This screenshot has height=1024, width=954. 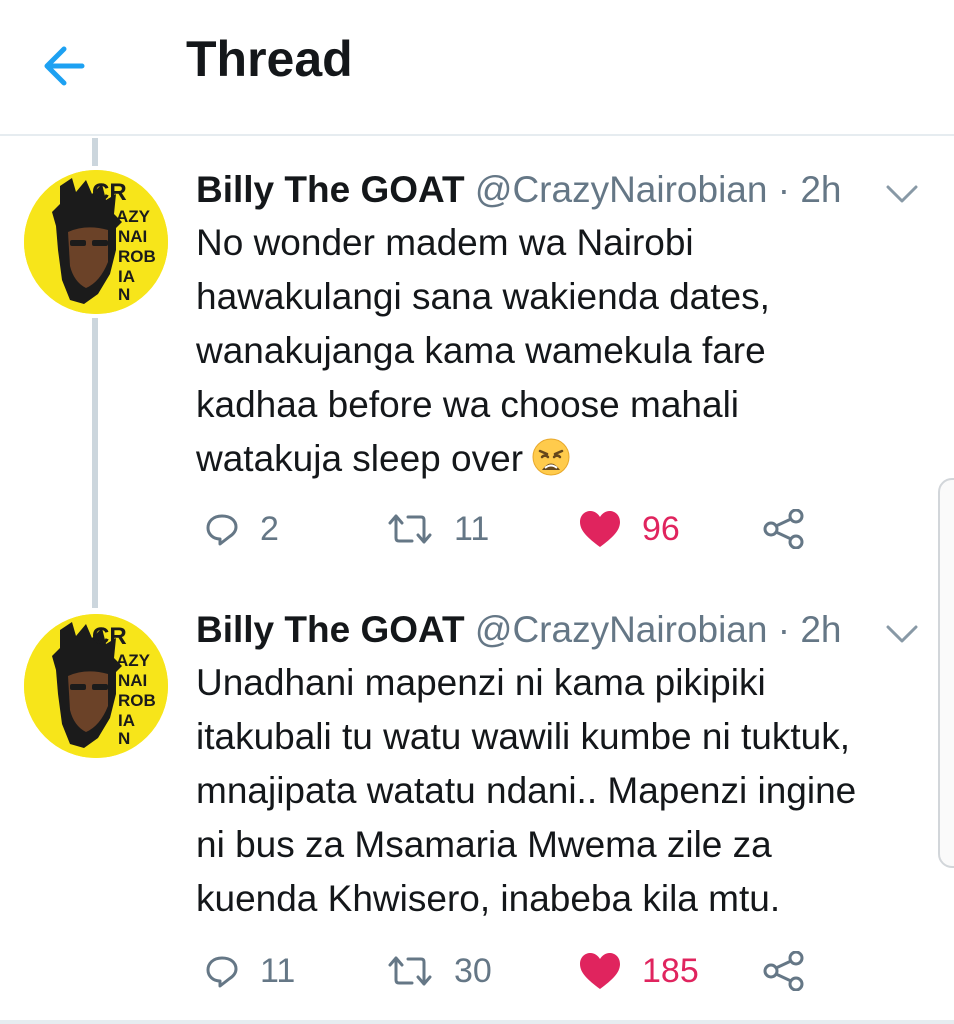 What do you see at coordinates (946, 673) in the screenshot?
I see `scrollbar-handle` at bounding box center [946, 673].